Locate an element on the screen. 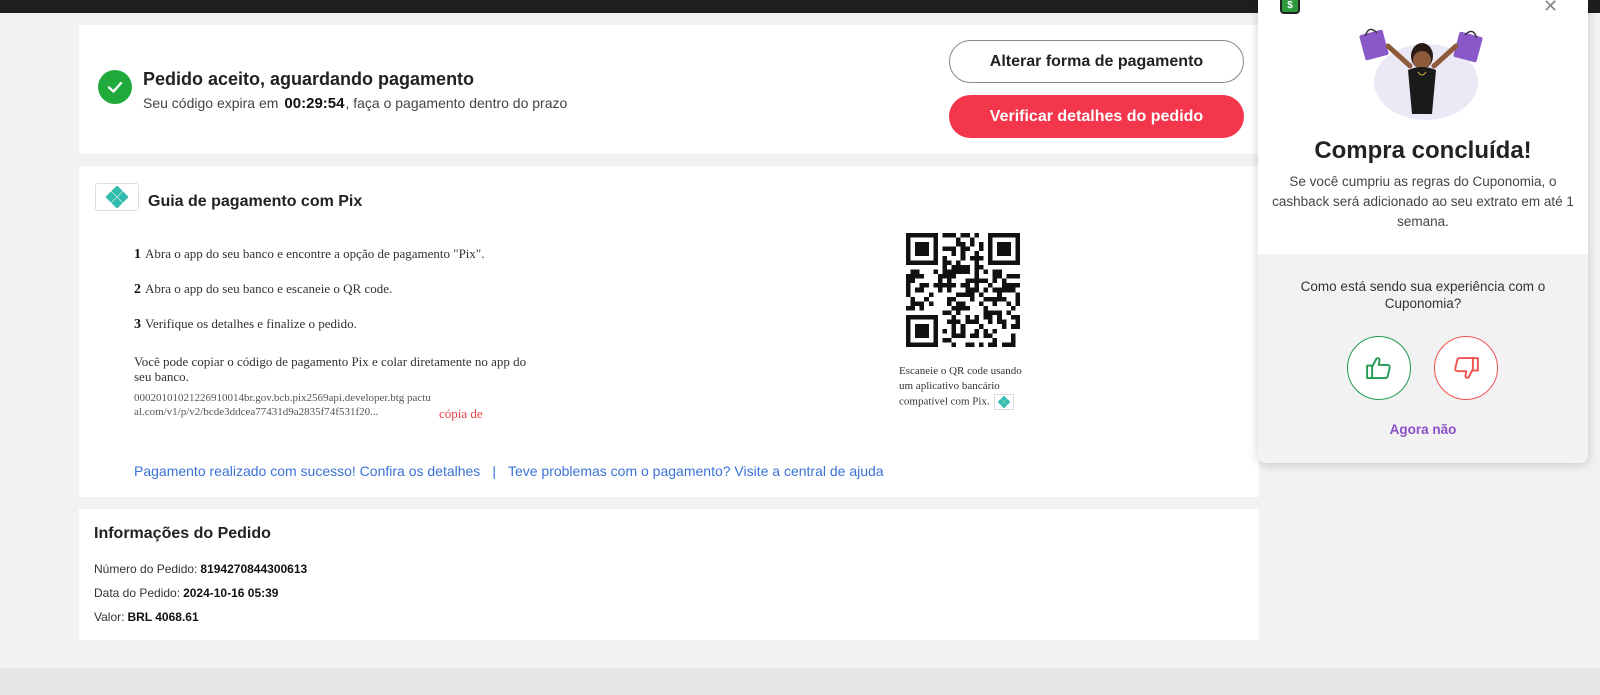 The image size is (1600, 695). order-number-value: 8194270844300613 is located at coordinates (254, 569).